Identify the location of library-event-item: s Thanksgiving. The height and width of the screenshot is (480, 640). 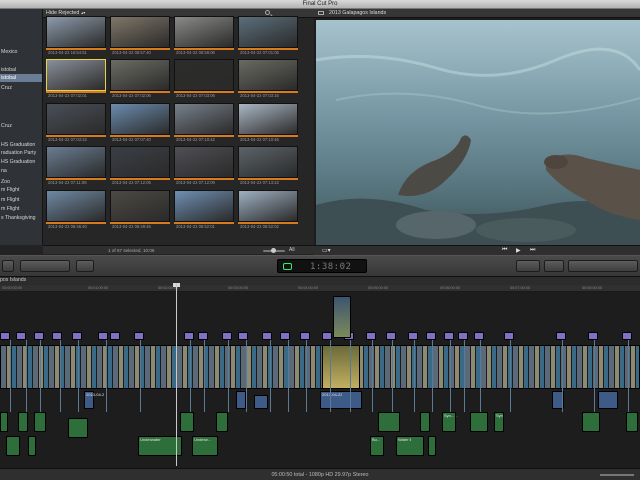
(21, 218).